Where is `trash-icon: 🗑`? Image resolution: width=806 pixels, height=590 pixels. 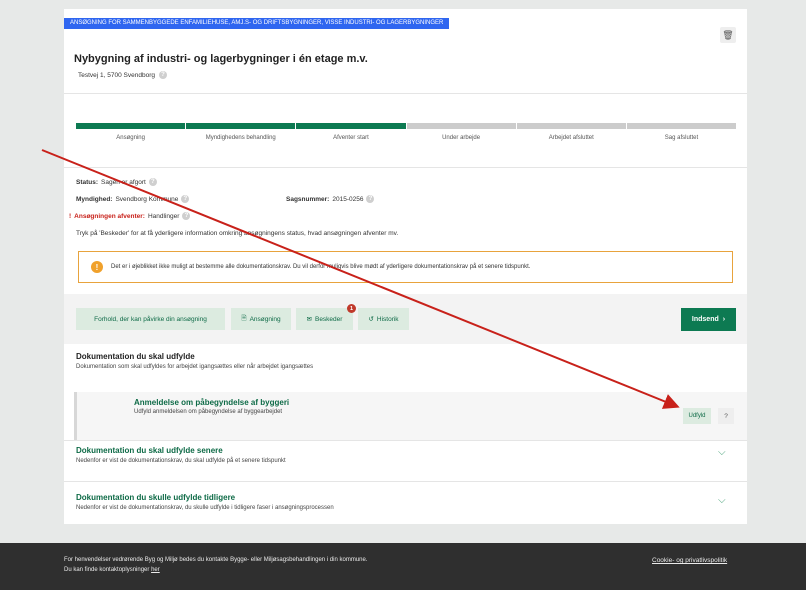 trash-icon: 🗑 is located at coordinates (728, 34).